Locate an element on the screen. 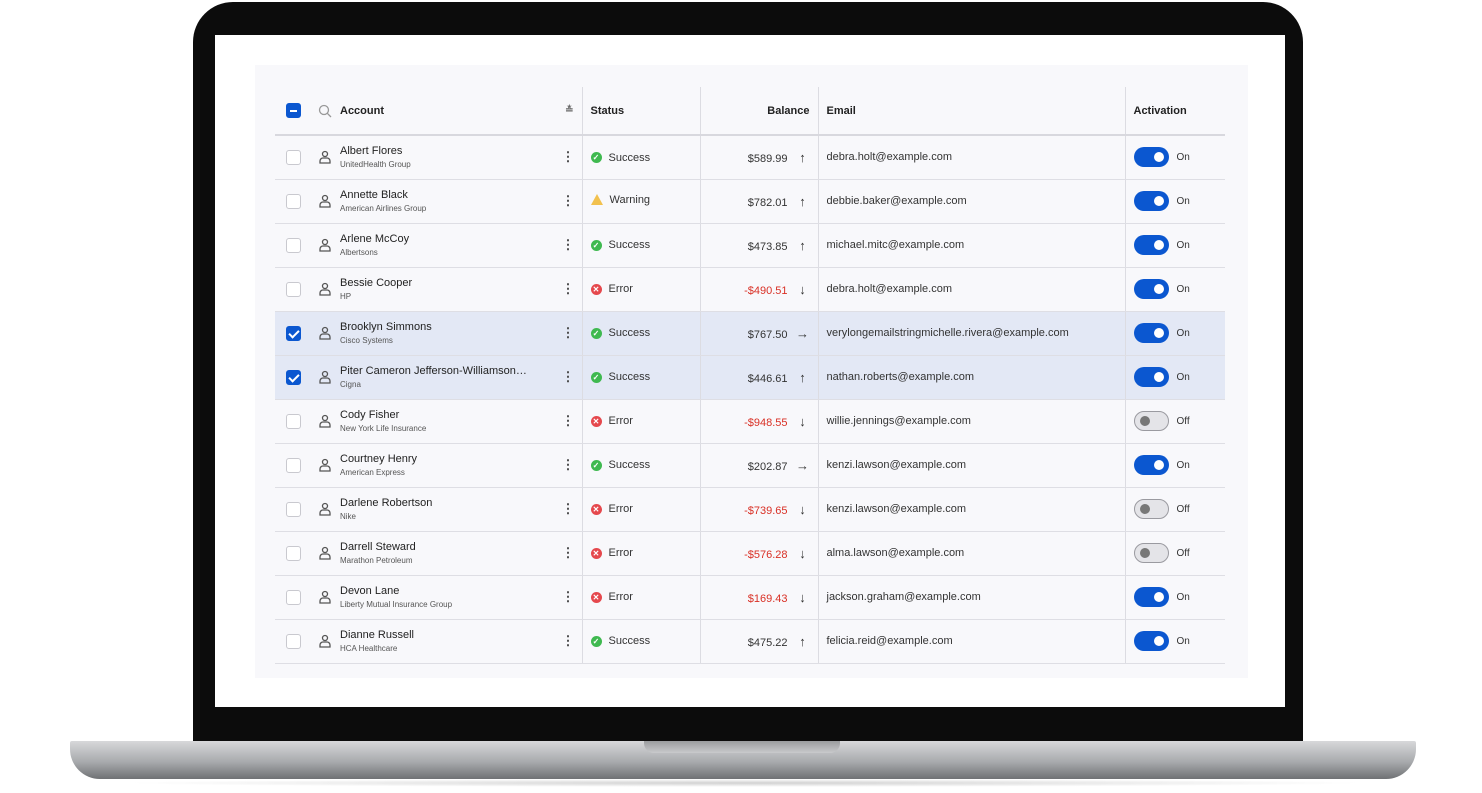 This screenshot has width=1482, height=793. balance-value: $475.22 is located at coordinates (767, 642).